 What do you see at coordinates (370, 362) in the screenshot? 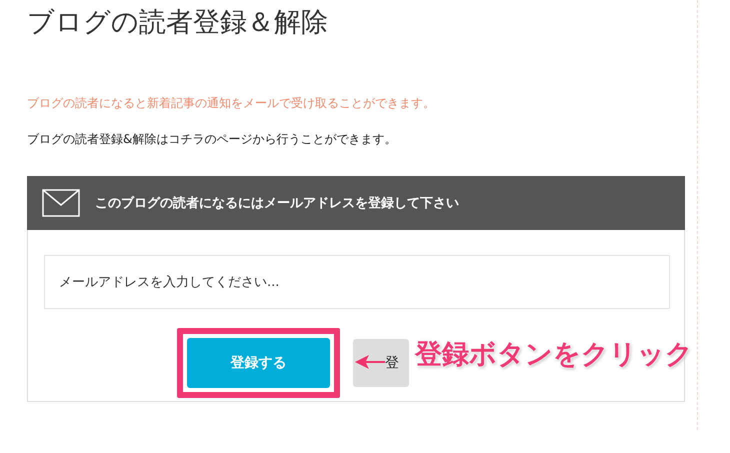
I see `arrow-icon` at bounding box center [370, 362].